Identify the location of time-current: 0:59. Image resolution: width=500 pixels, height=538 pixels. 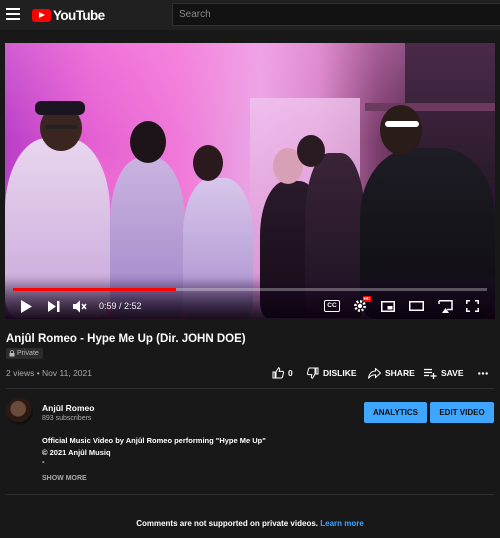
(108, 306).